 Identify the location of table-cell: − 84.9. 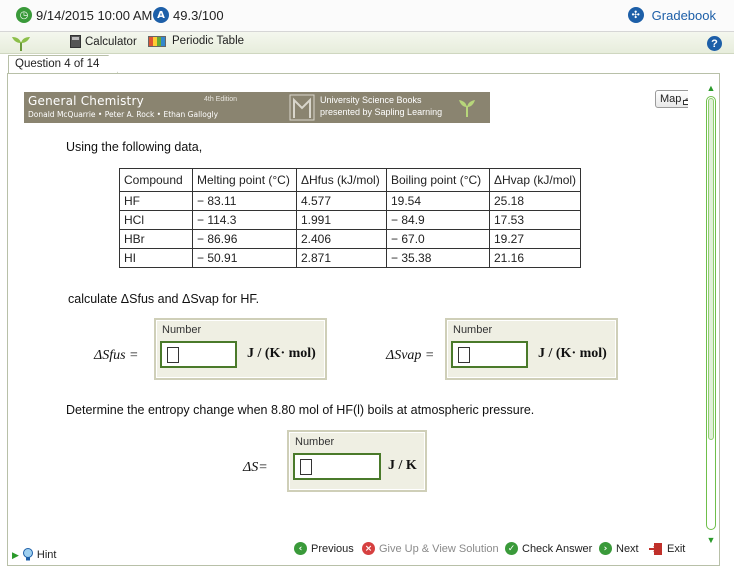
(438, 220).